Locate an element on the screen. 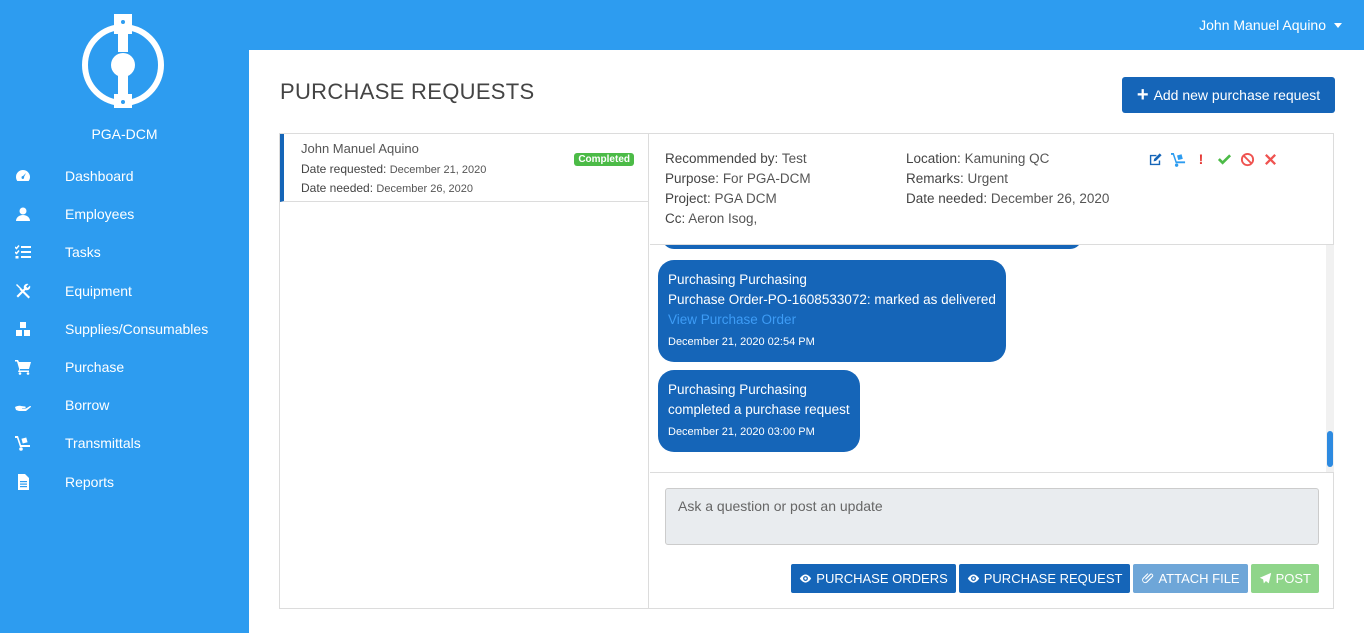 Image resolution: width=1364 pixels, height=633 pixels. sidebar-item-equipment: Equipment is located at coordinates (124, 291).